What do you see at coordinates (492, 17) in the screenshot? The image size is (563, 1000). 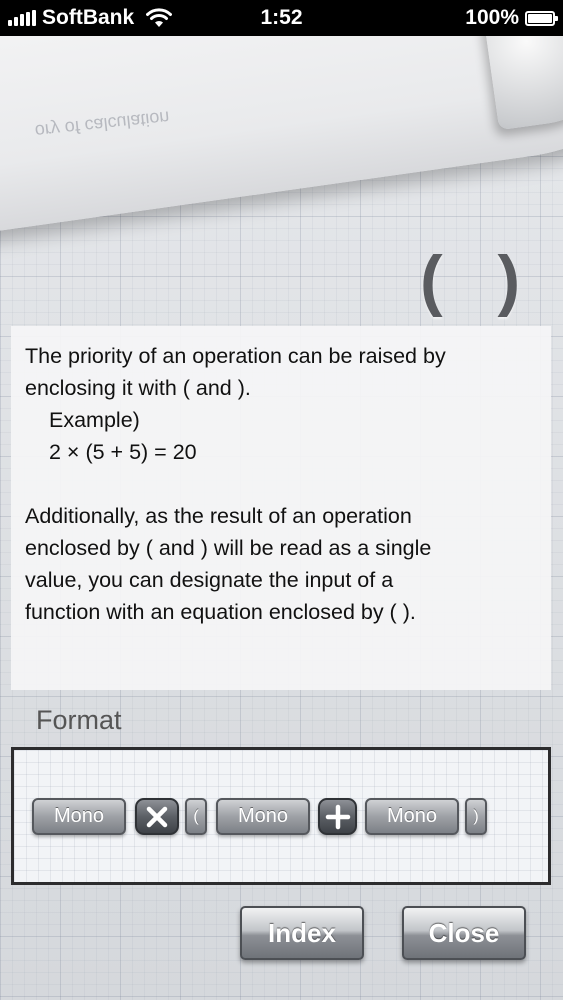 I see `battery-percent: 100%` at bounding box center [492, 17].